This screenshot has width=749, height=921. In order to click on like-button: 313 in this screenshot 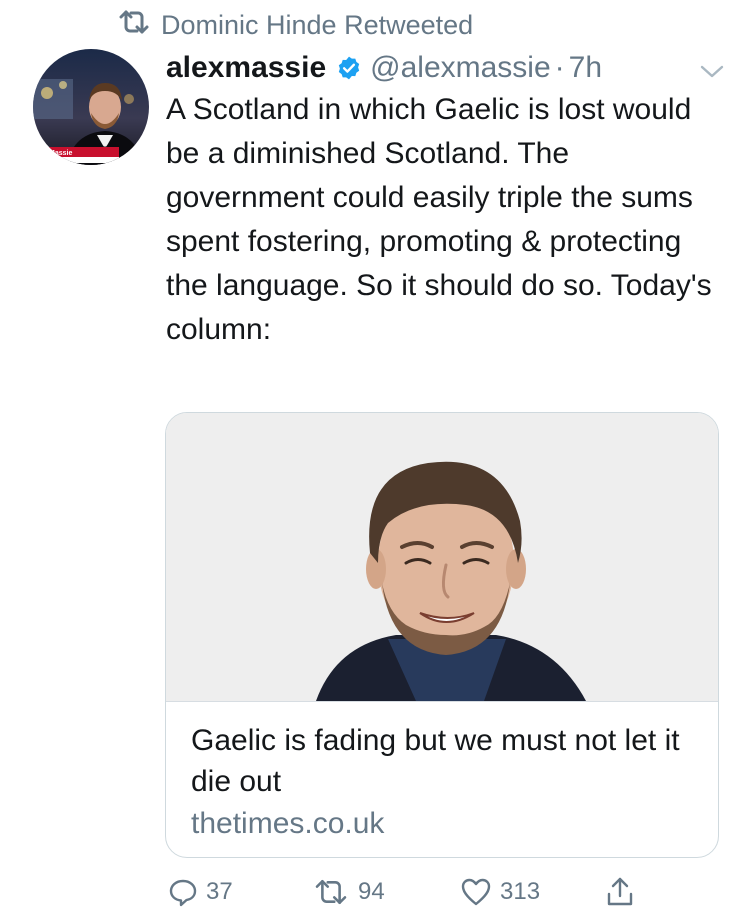, I will do `click(500, 892)`.